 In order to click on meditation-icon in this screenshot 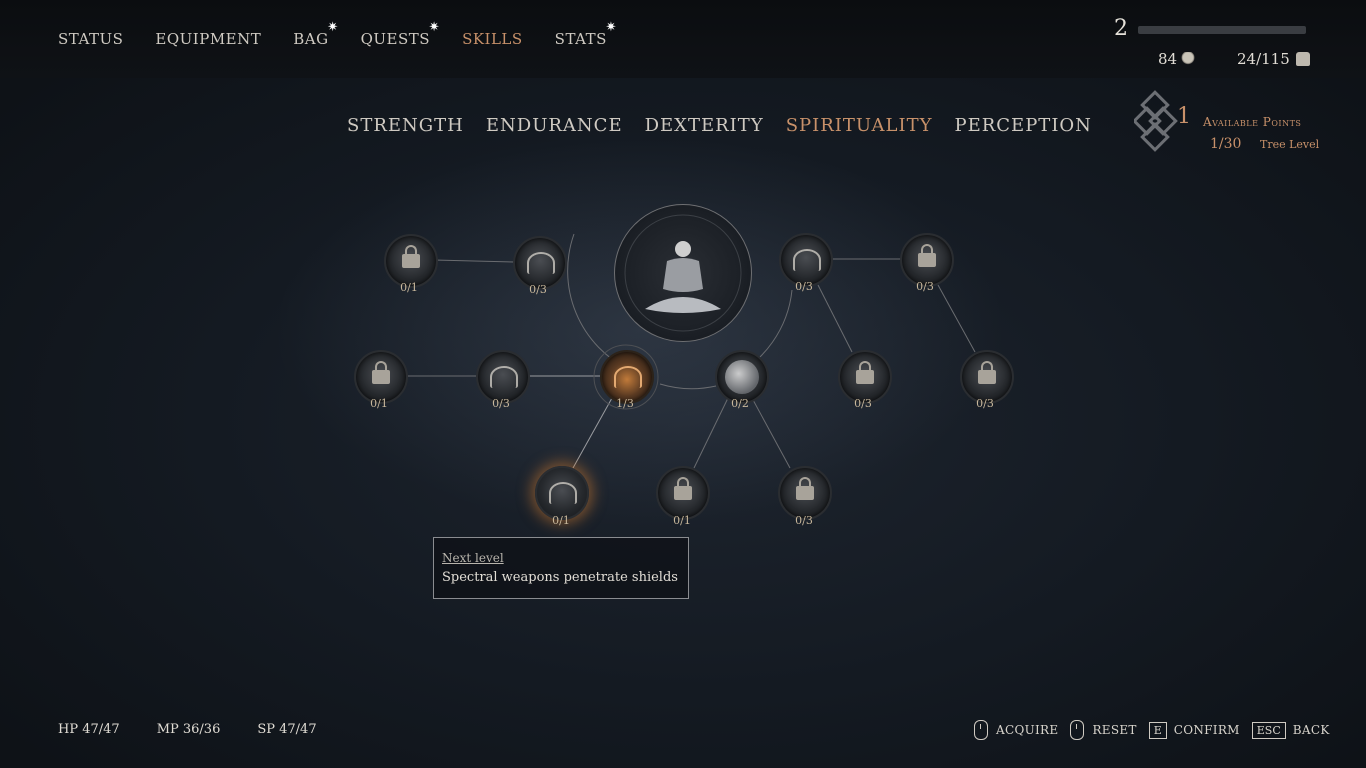, I will do `click(683, 273)`.